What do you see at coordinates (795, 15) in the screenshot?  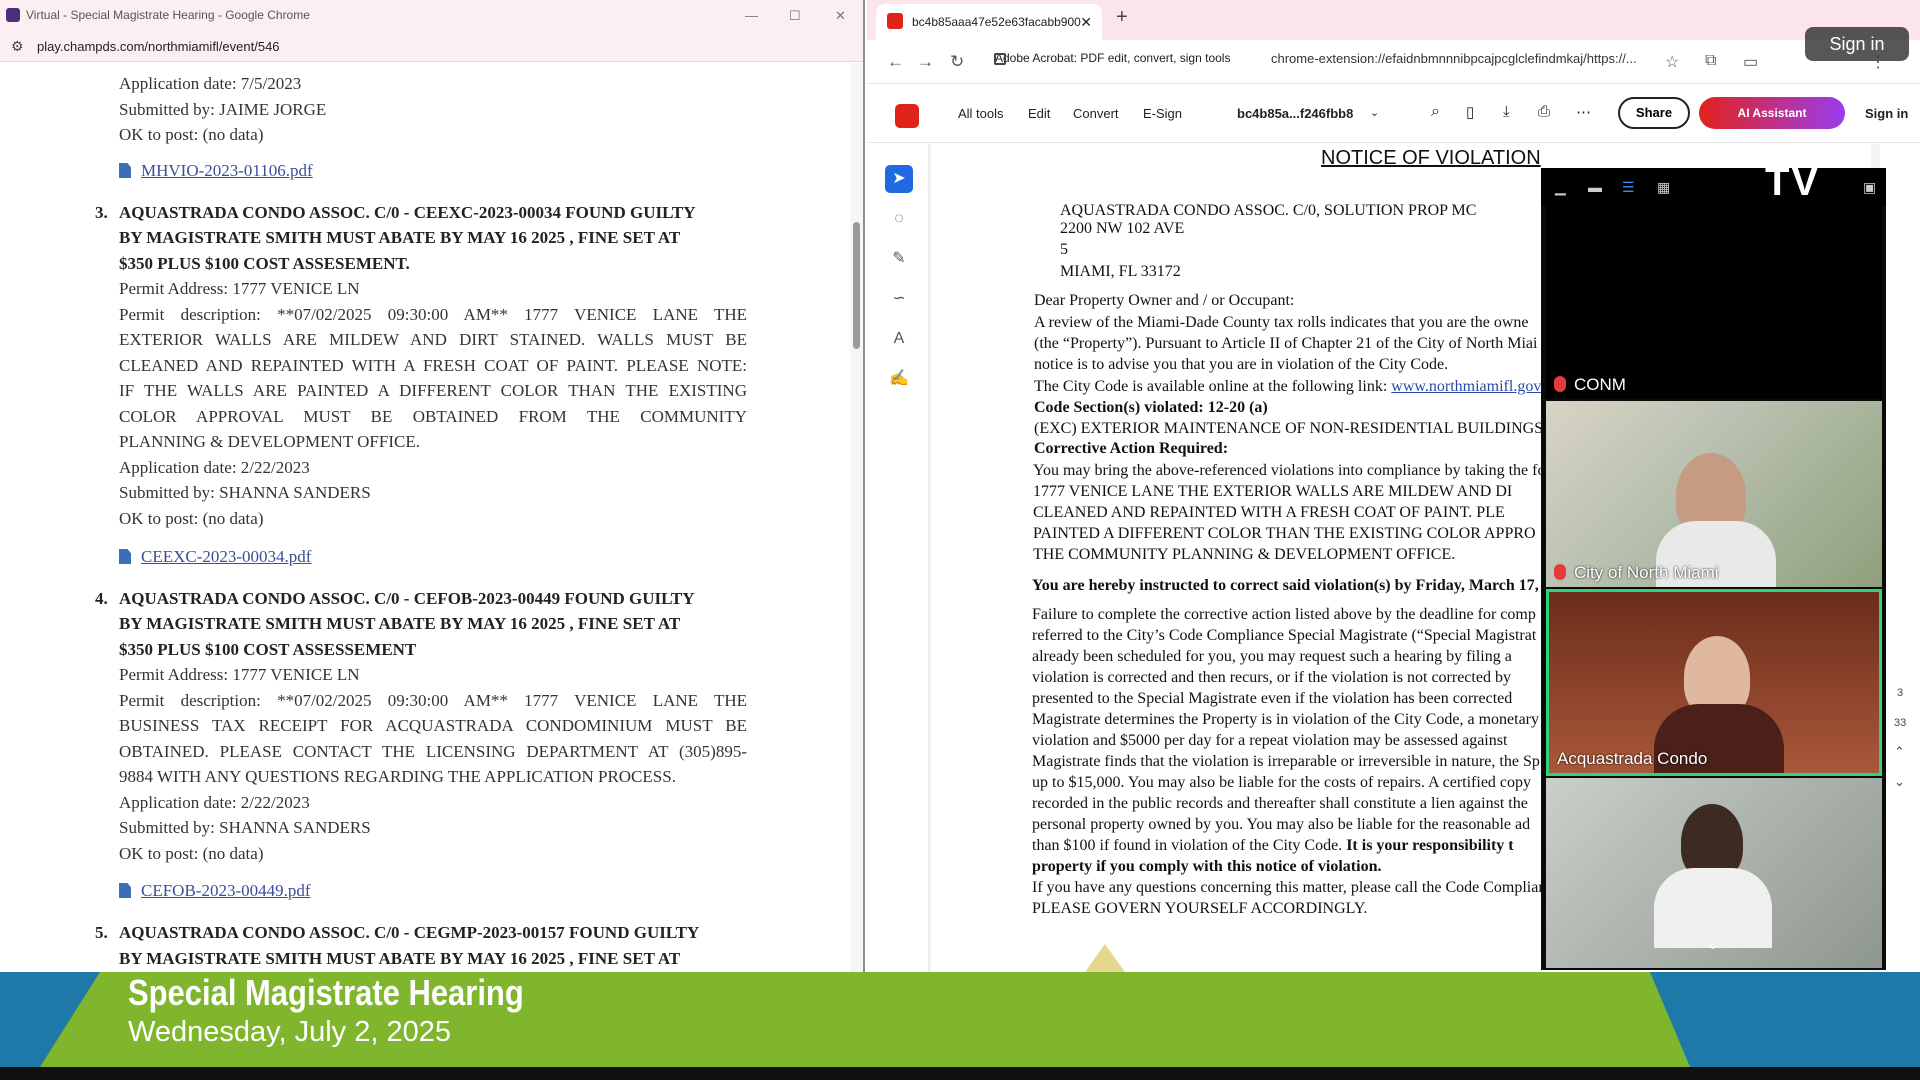 I see `maximize-button: ☐` at bounding box center [795, 15].